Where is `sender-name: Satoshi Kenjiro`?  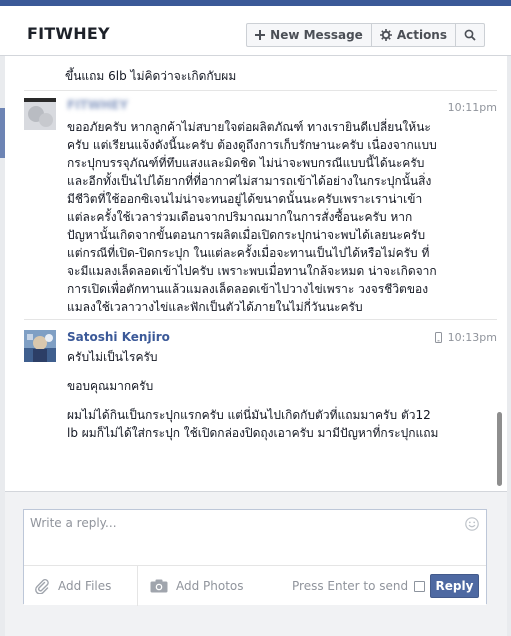 sender-name: Satoshi Kenjiro is located at coordinates (118, 337).